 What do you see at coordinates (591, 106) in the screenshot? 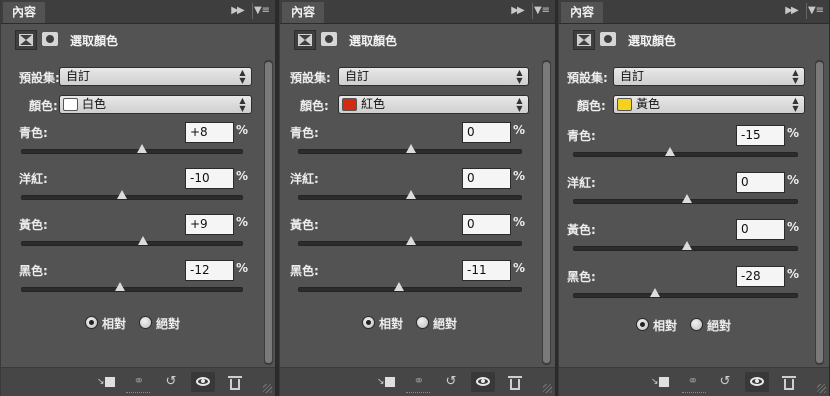
I see `colors-label: 顏色:` at bounding box center [591, 106].